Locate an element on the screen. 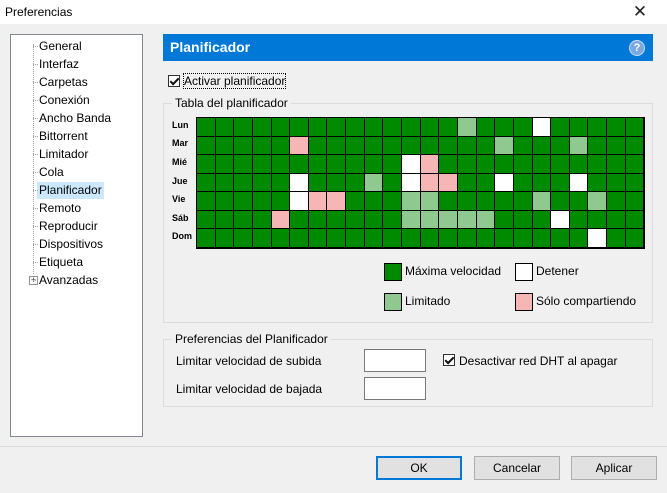  cancel-button: Cancelar is located at coordinates (517, 468).